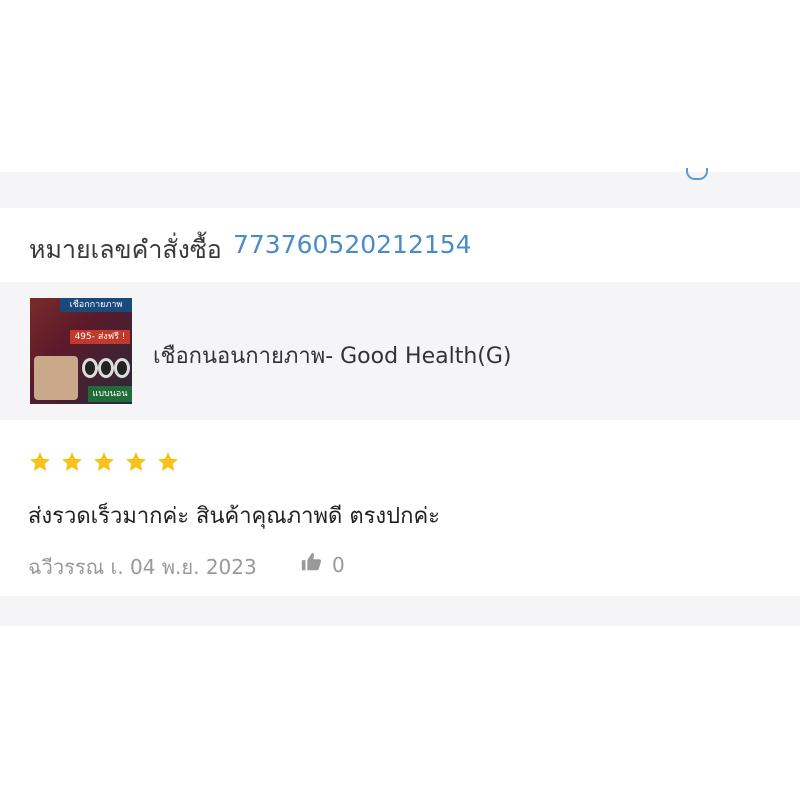  I want to click on thumbnail-photo, so click(56, 378).